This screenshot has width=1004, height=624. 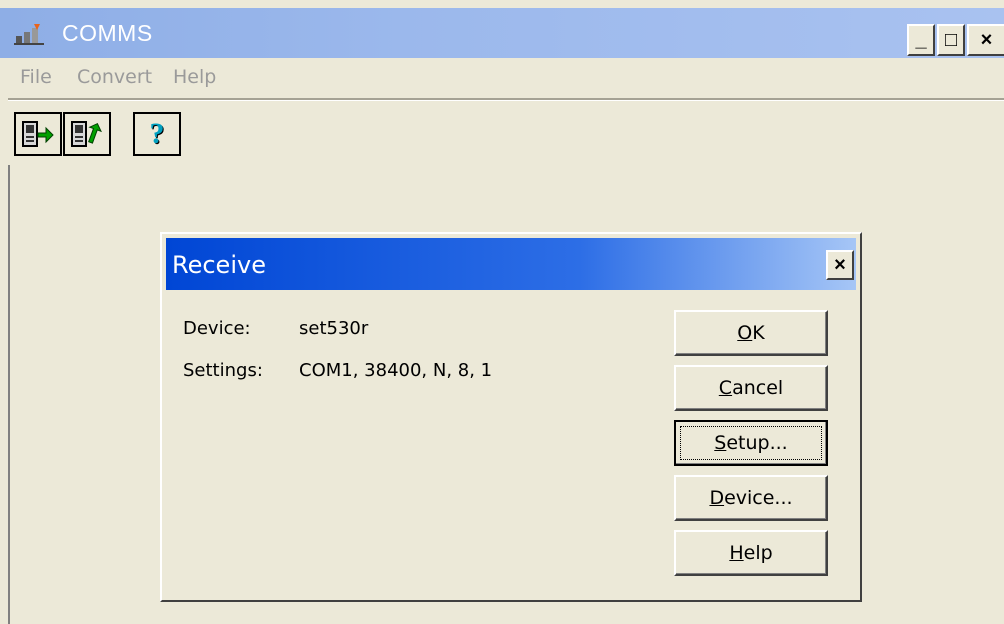 I want to click on receive-icon, so click(x=38, y=134).